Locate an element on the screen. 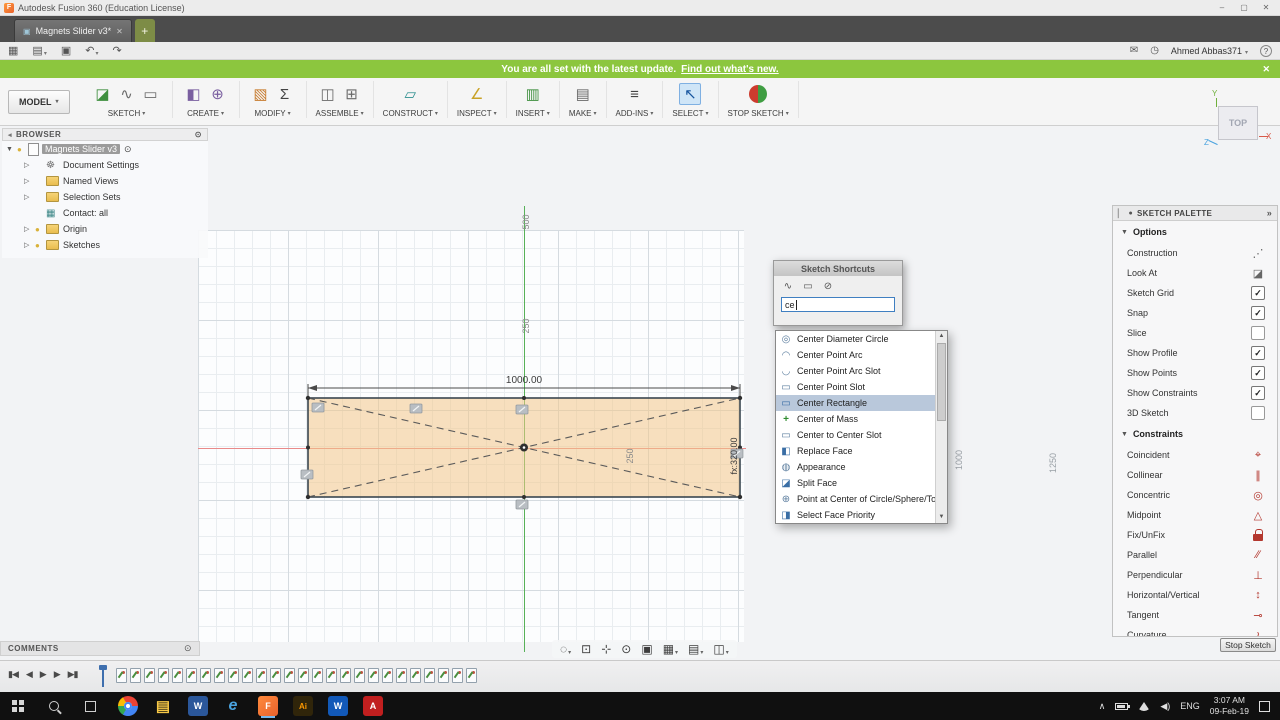 The width and height of the screenshot is (1280, 720). ribbon-group-label: INSPECT ▾ is located at coordinates (477, 113).